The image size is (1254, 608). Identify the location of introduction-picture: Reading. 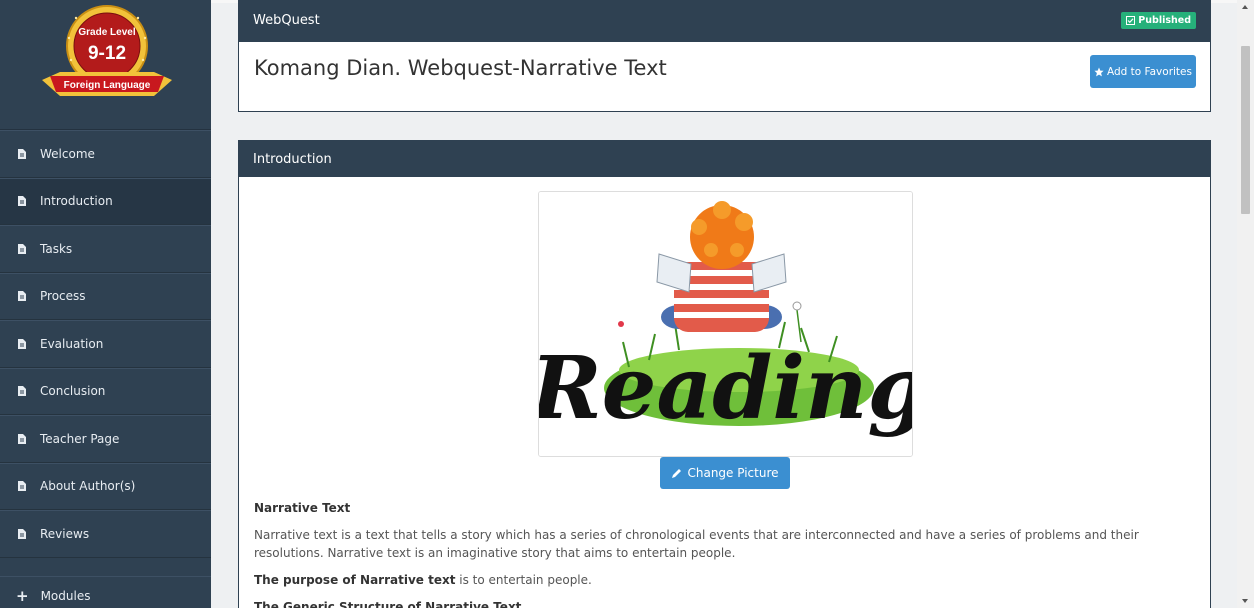
(725, 324).